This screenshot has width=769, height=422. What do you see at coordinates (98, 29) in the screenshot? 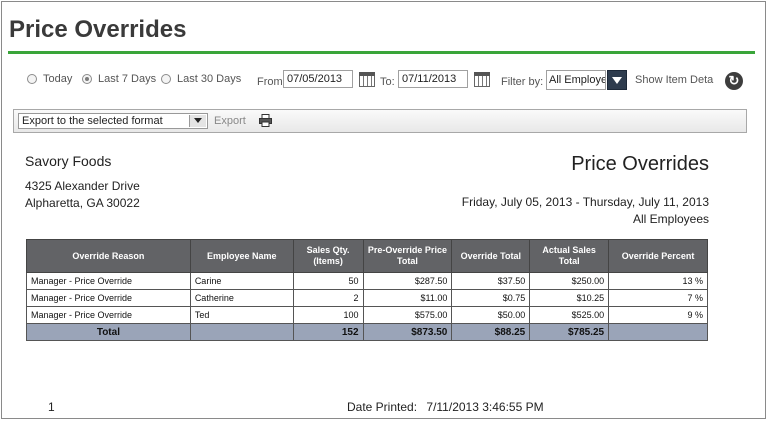
I see `page-title: Price Overrides` at bounding box center [98, 29].